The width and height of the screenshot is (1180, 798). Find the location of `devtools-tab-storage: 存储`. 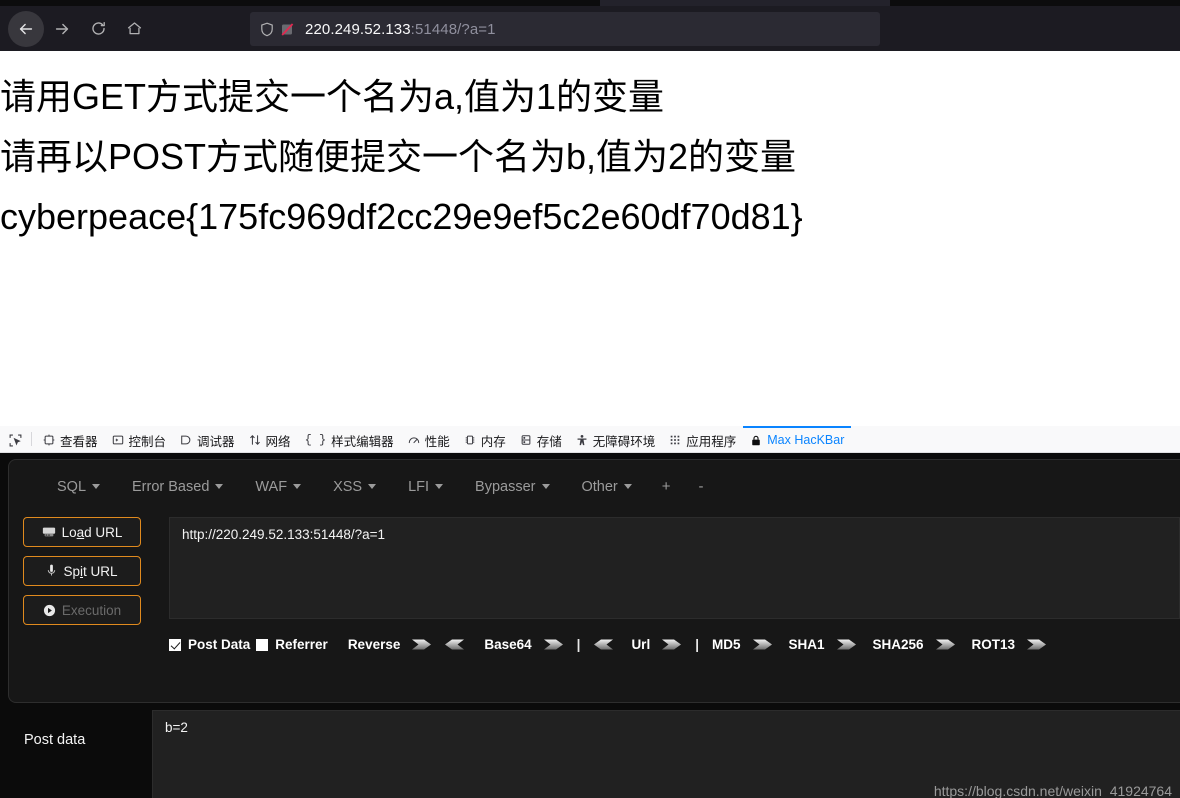

devtools-tab-storage: 存储 is located at coordinates (541, 439).